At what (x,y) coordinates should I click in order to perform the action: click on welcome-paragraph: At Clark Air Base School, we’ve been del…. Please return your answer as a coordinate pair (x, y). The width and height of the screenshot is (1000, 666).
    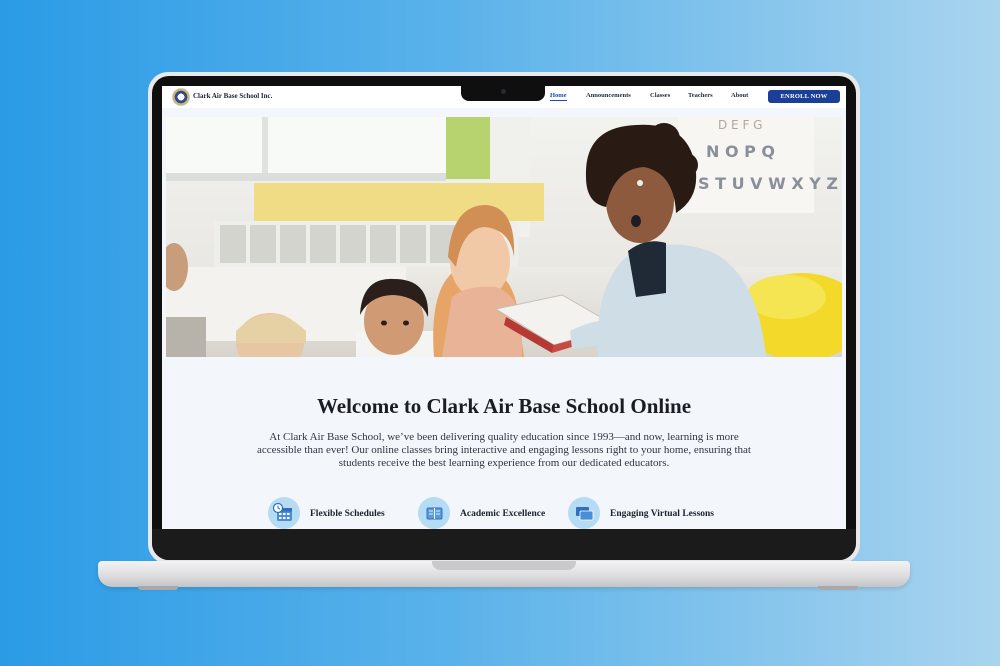
    Looking at the image, I should click on (504, 450).